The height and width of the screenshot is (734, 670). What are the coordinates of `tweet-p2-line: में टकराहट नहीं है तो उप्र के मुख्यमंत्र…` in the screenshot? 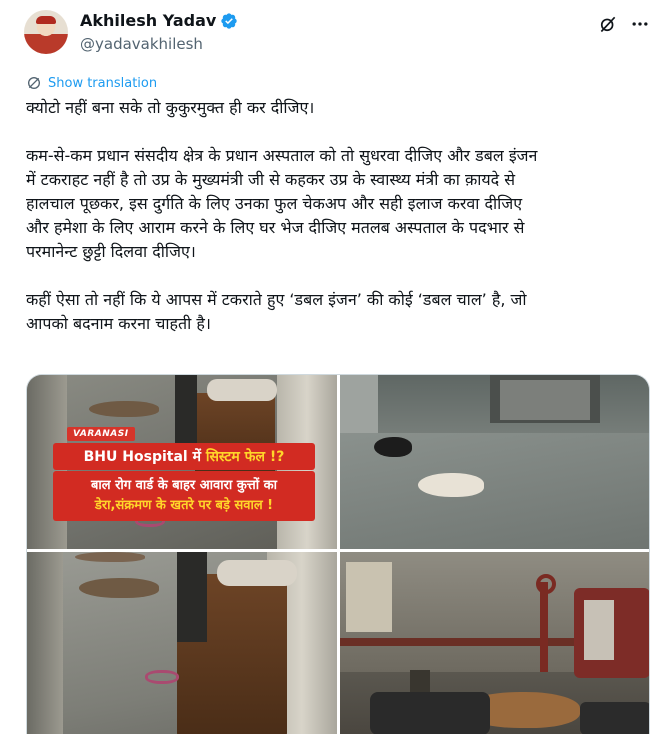 It's located at (271, 179).